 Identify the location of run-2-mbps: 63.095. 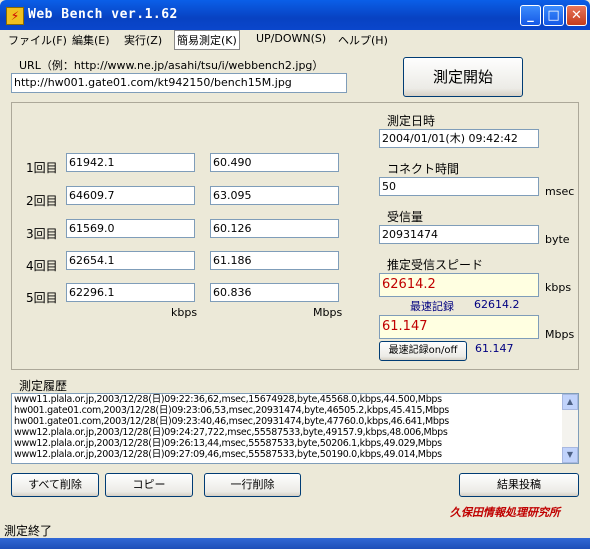
(274, 195).